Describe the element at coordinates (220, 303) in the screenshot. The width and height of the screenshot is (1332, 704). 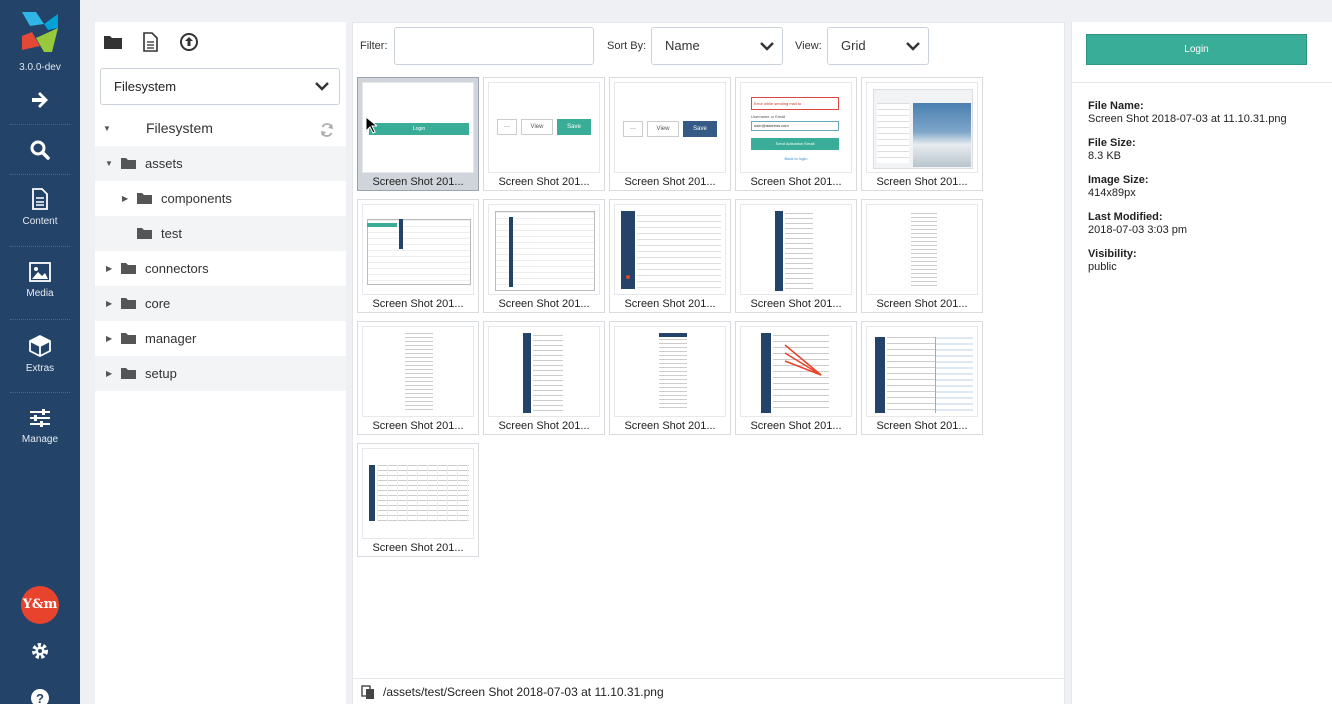
I see `tree-node-core: ▶ core` at that location.